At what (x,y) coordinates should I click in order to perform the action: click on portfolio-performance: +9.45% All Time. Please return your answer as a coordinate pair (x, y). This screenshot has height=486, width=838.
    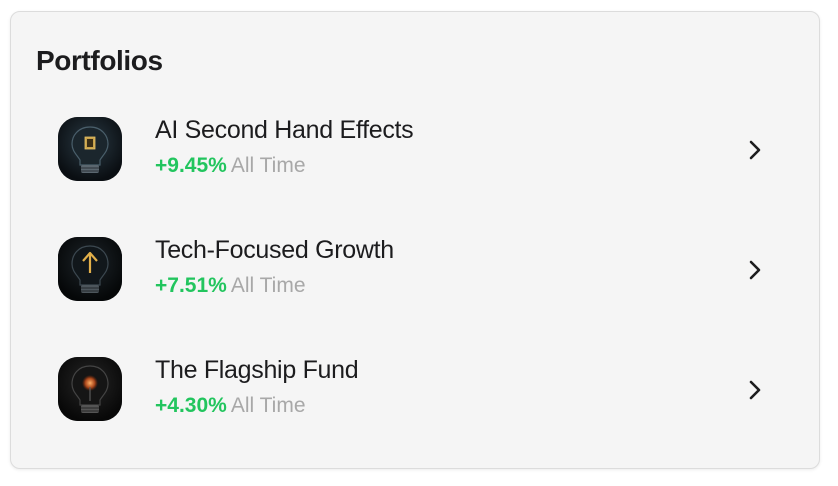
    Looking at the image, I should click on (230, 166).